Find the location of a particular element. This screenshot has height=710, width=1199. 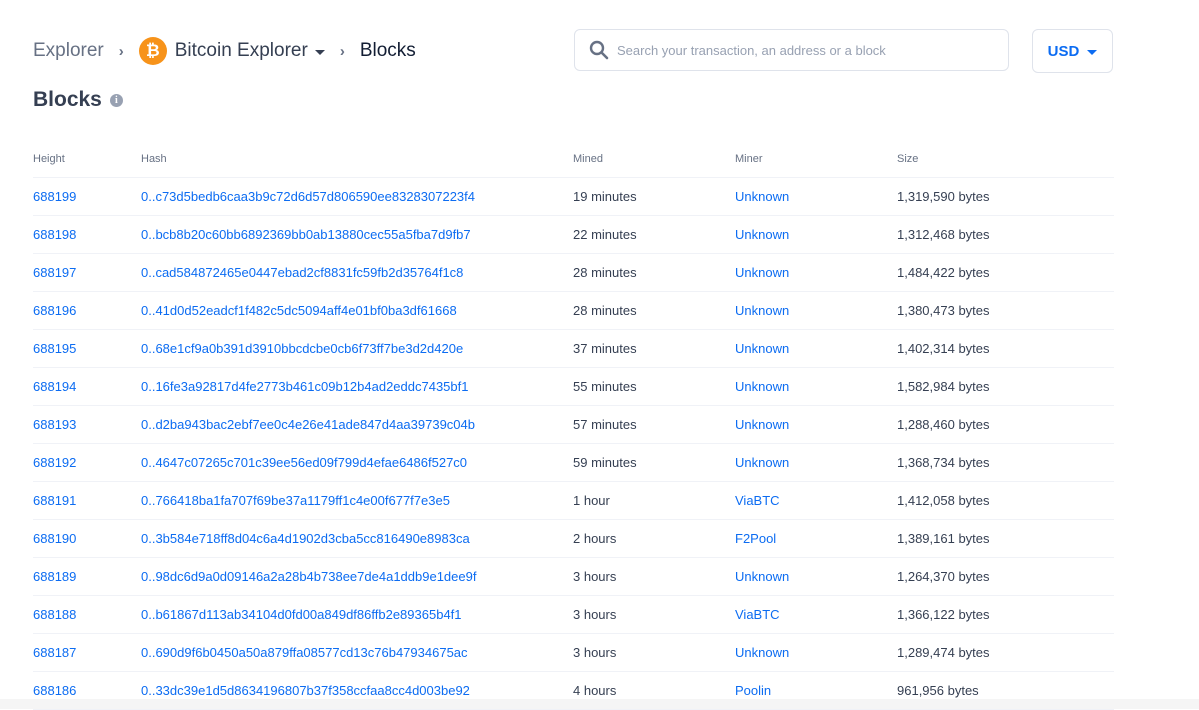

block-height-link: 688196 is located at coordinates (87, 310).